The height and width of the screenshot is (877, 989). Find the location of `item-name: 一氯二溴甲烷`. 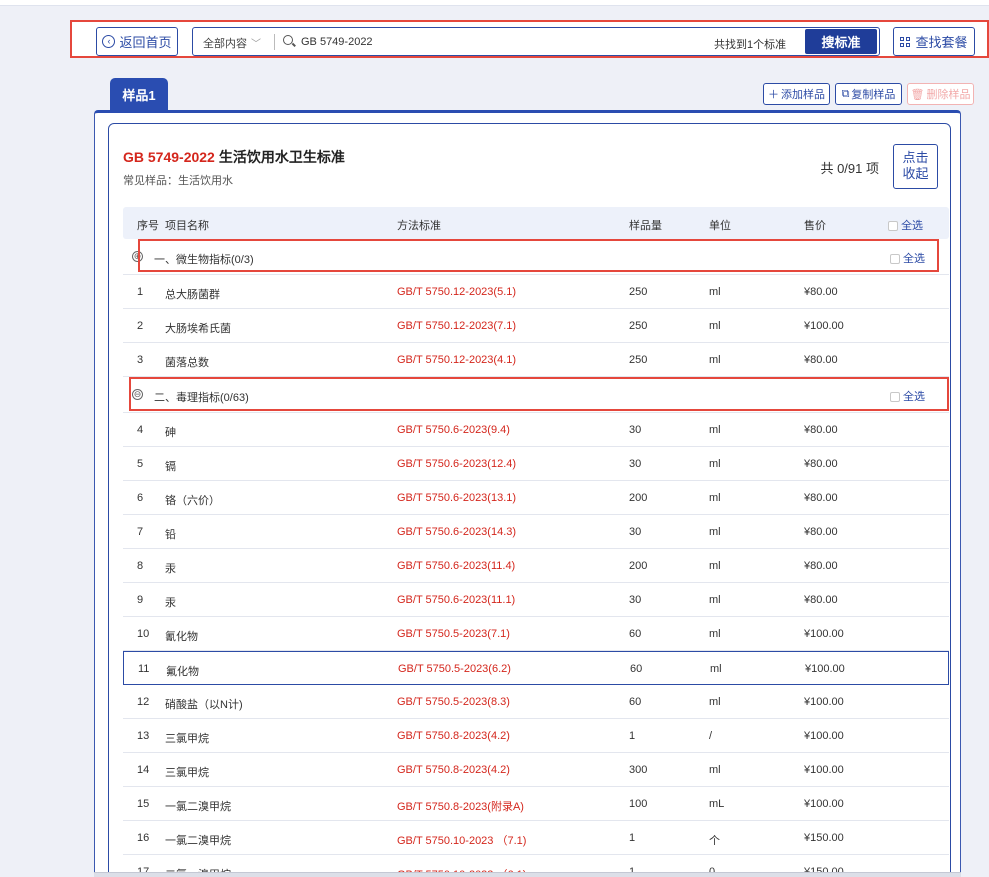

item-name: 一氯二溴甲烷 is located at coordinates (198, 807).